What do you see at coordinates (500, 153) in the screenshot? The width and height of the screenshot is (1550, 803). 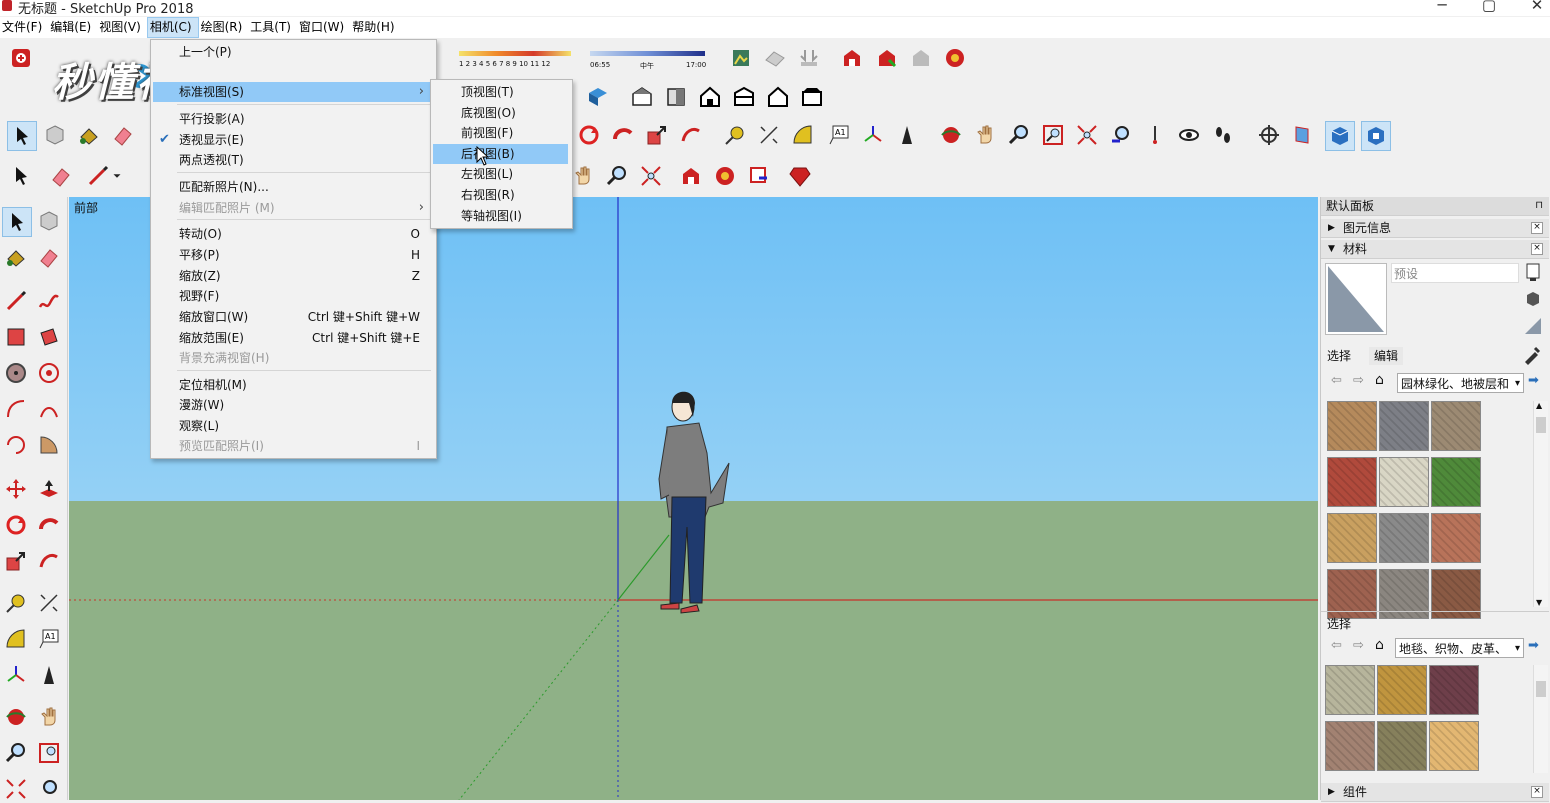 I see `standard-view-item: 后视图(B)` at bounding box center [500, 153].